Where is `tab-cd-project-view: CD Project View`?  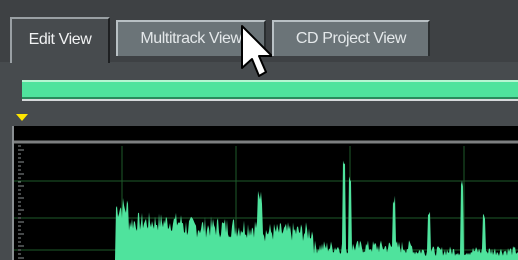 tab-cd-project-view: CD Project View is located at coordinates (351, 38).